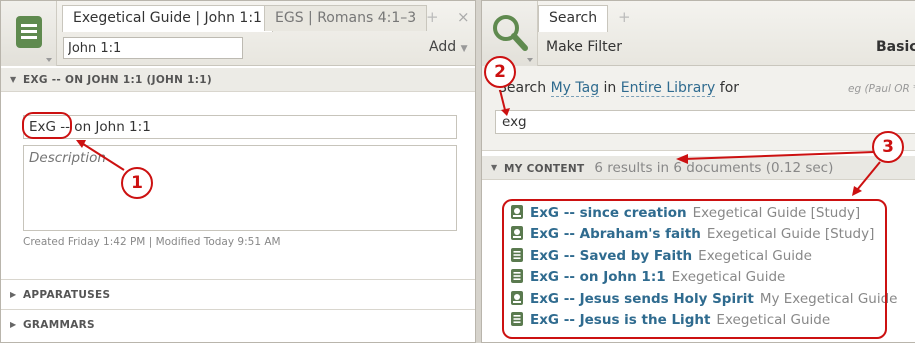 The height and width of the screenshot is (343, 915). I want to click on tab-egs-romans: EGS | Romans 4:1–3, so click(346, 18).